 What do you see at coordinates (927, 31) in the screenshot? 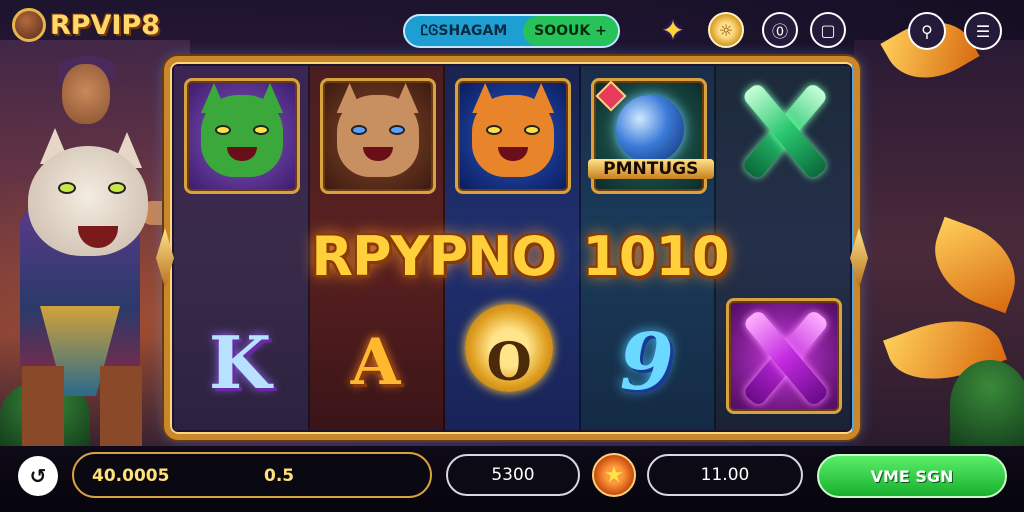
I see `profile-icon: ⚲` at bounding box center [927, 31].